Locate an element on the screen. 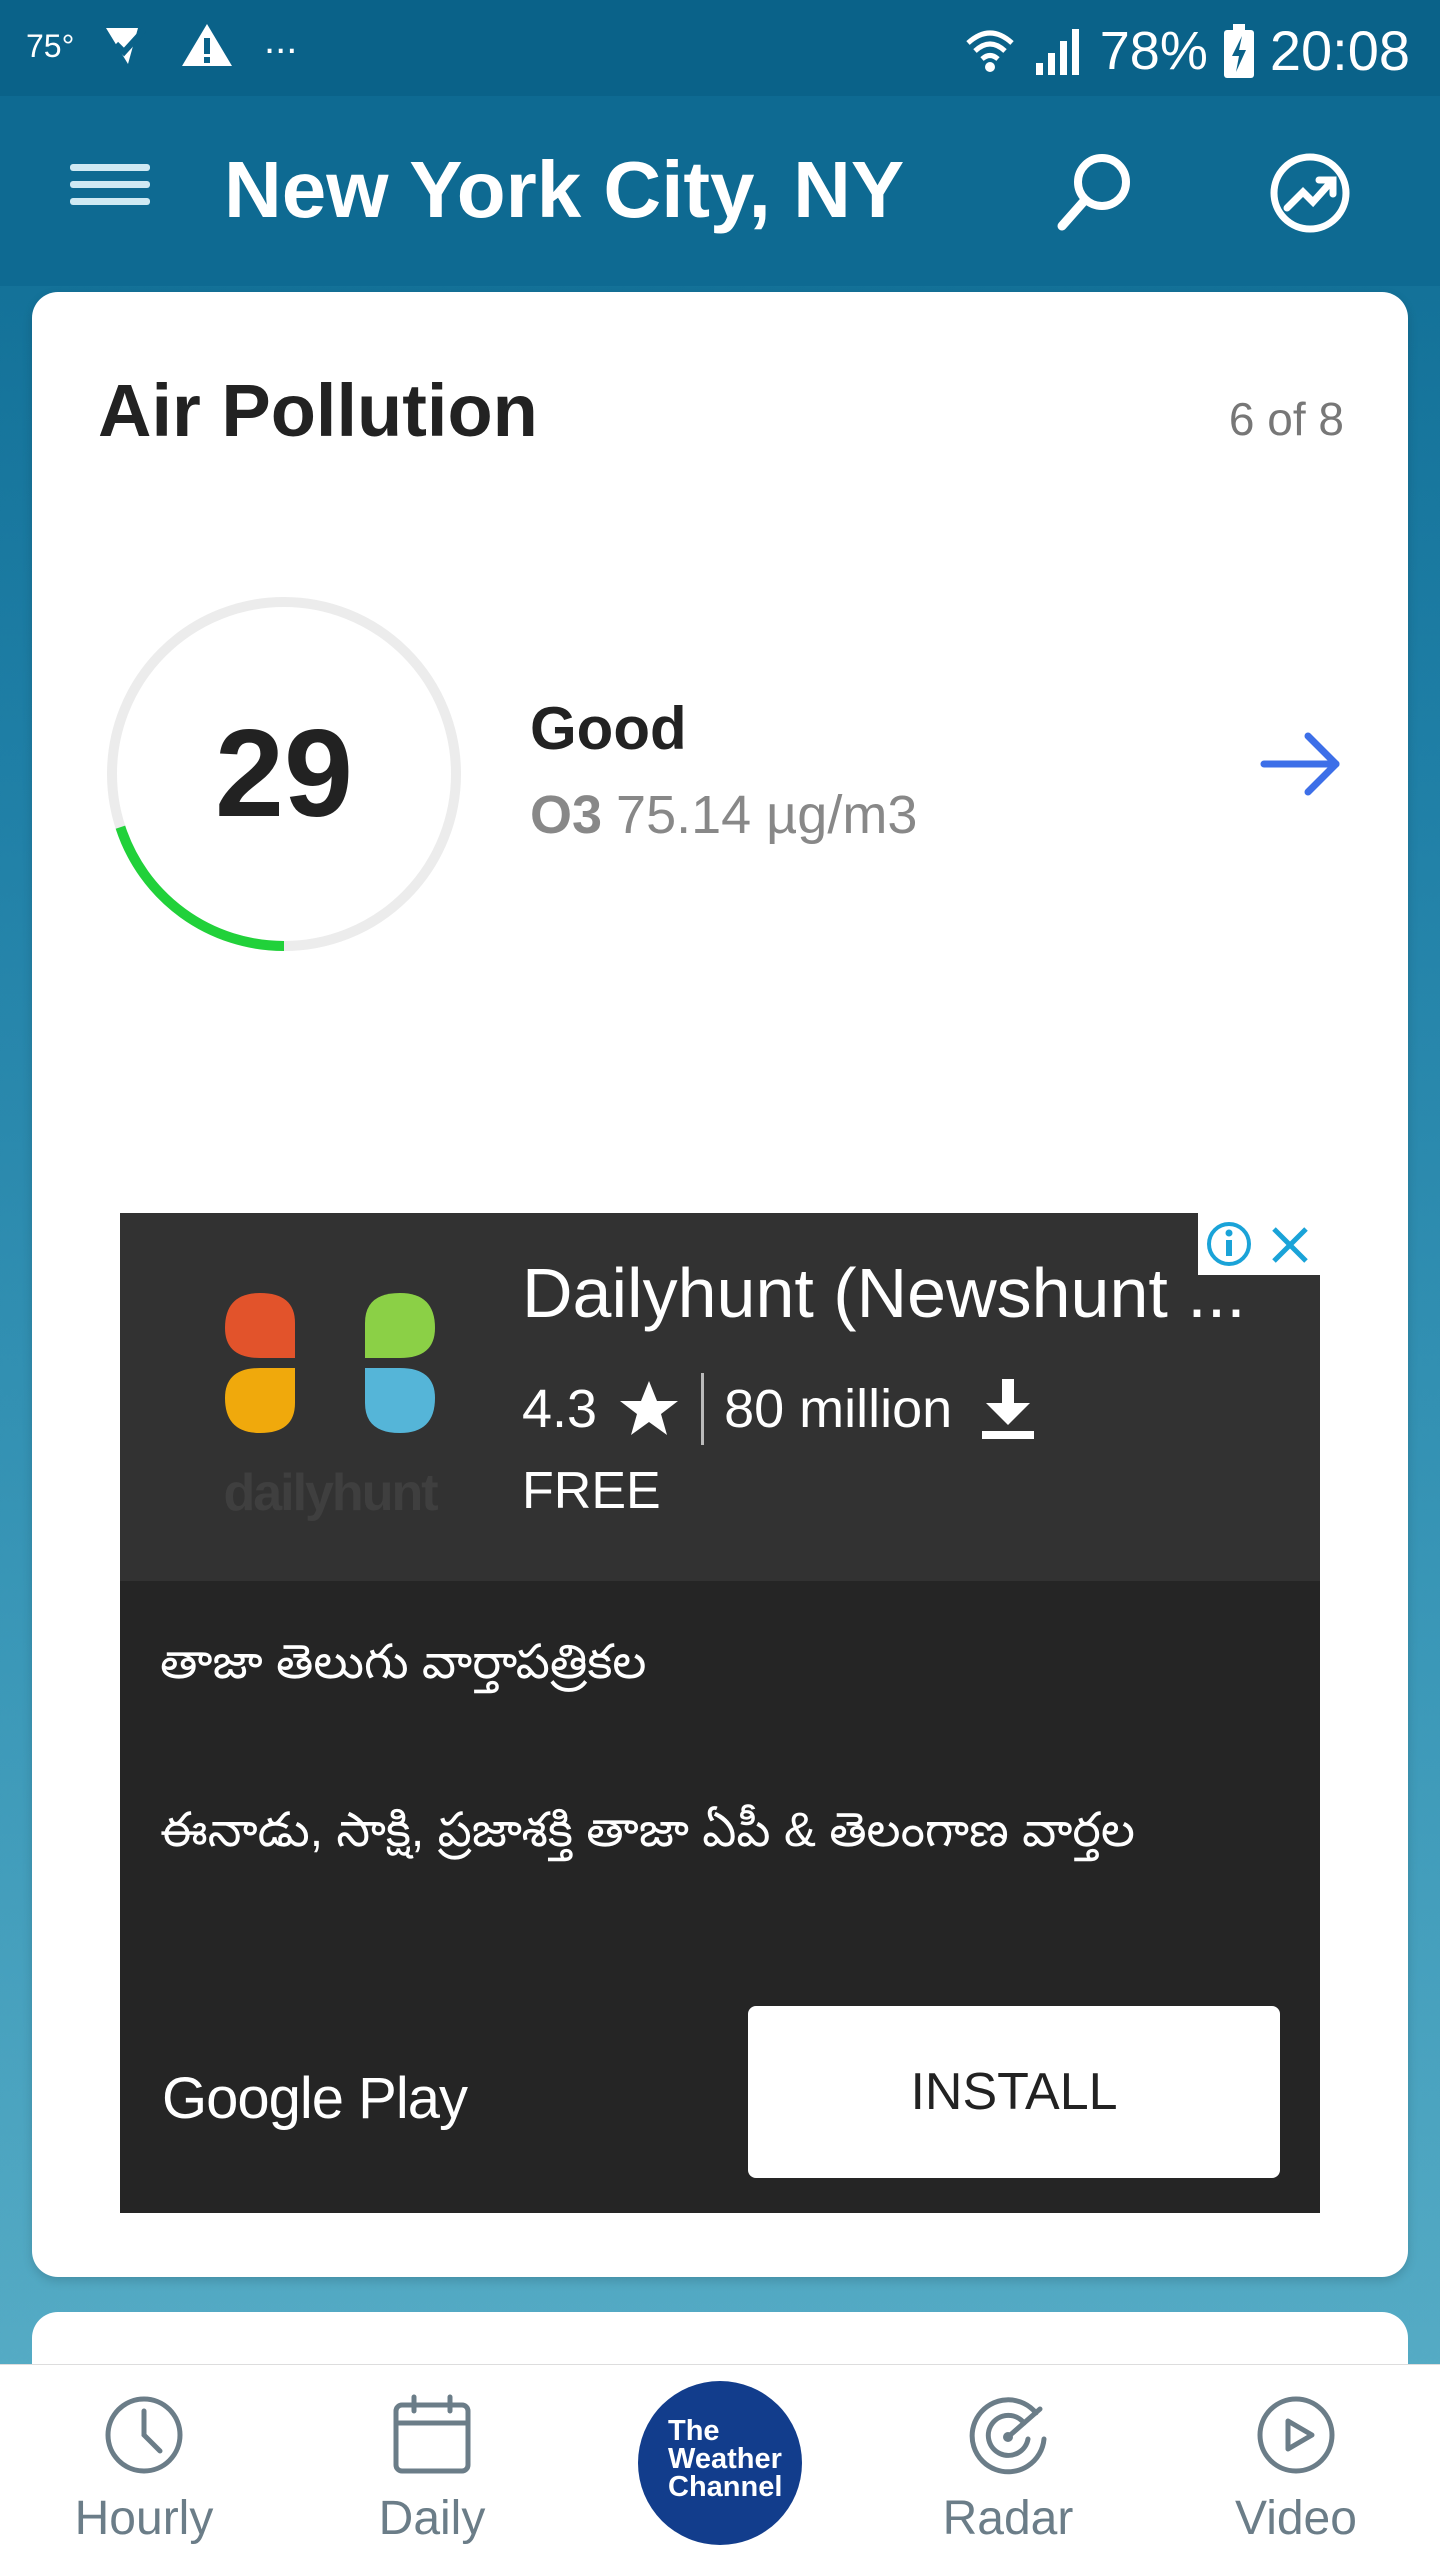 Image resolution: width=1440 pixels, height=2561 pixels. radar-icon is located at coordinates (1008, 2436).